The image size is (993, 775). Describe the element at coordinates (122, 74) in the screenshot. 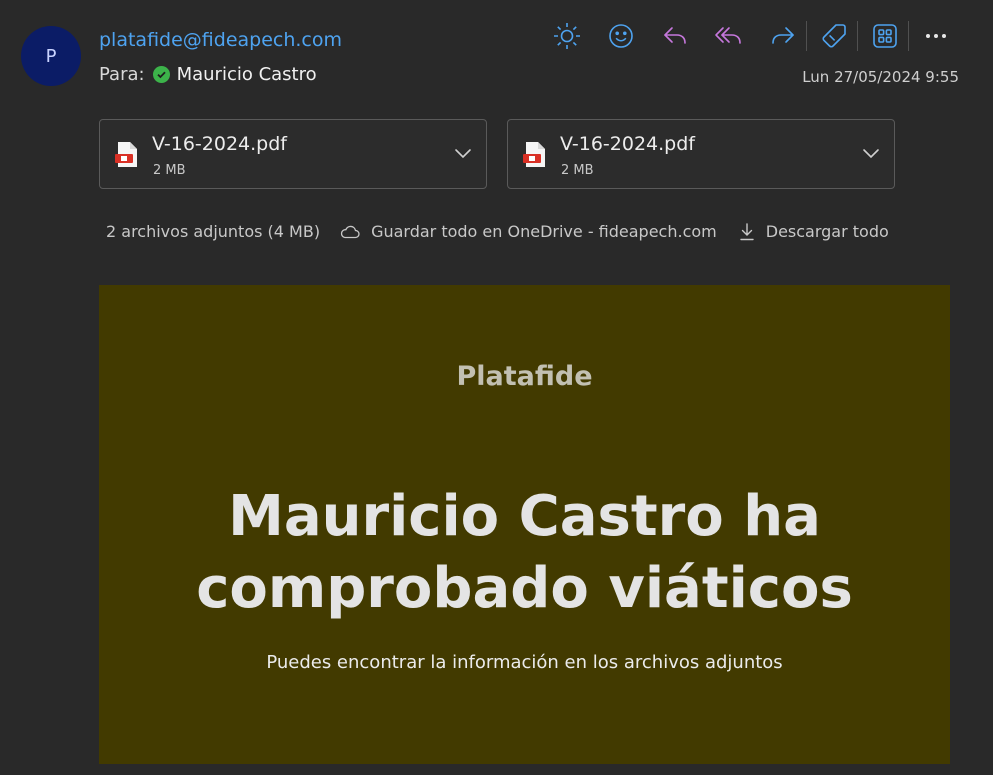

I see `to-label: Para:` at that location.